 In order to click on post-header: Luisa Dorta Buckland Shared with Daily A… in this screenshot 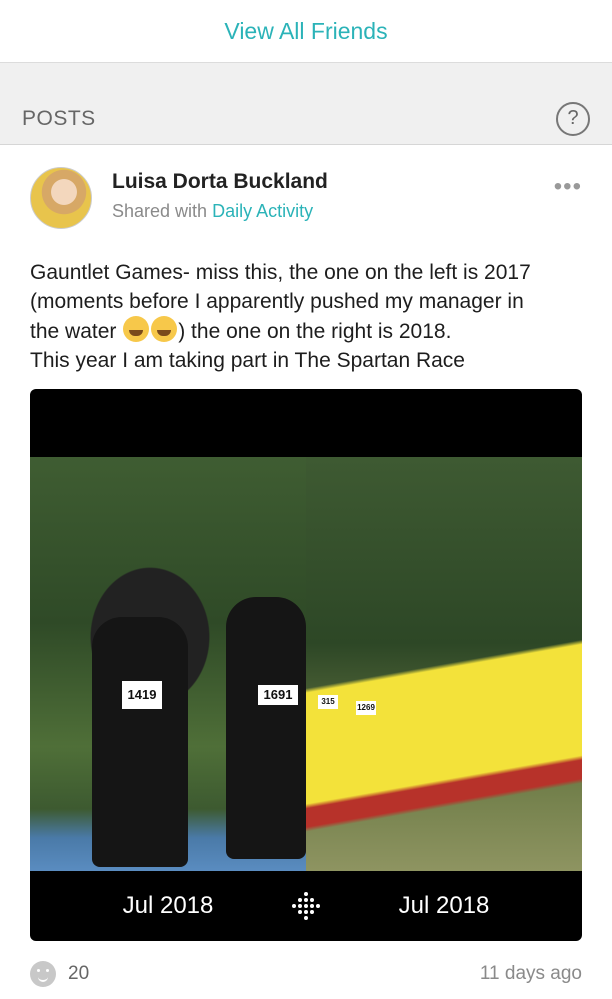, I will do `click(306, 187)`.